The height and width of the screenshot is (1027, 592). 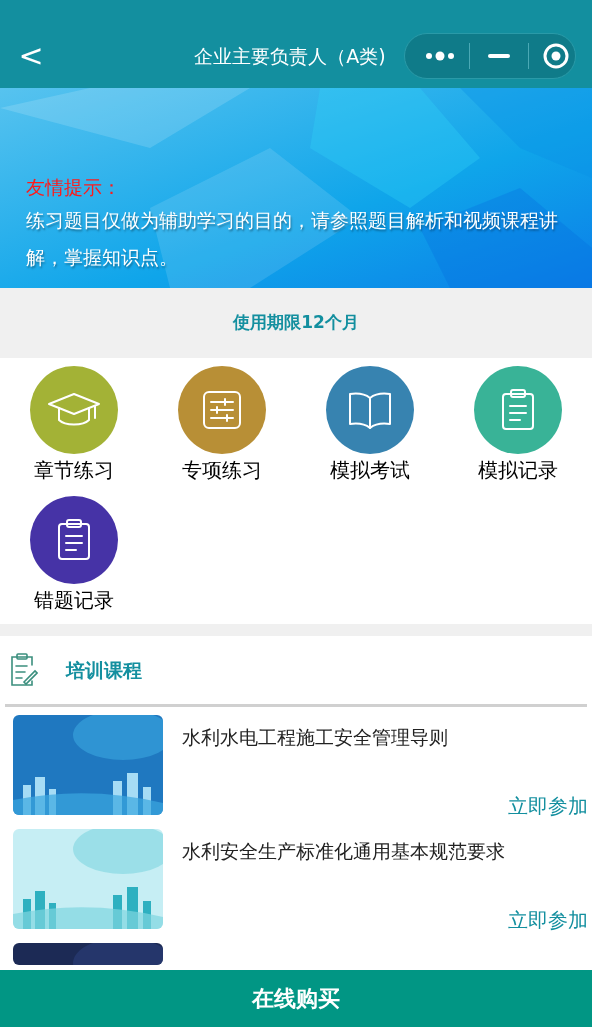 I want to click on module-label: 模拟考试, so click(x=370, y=470).